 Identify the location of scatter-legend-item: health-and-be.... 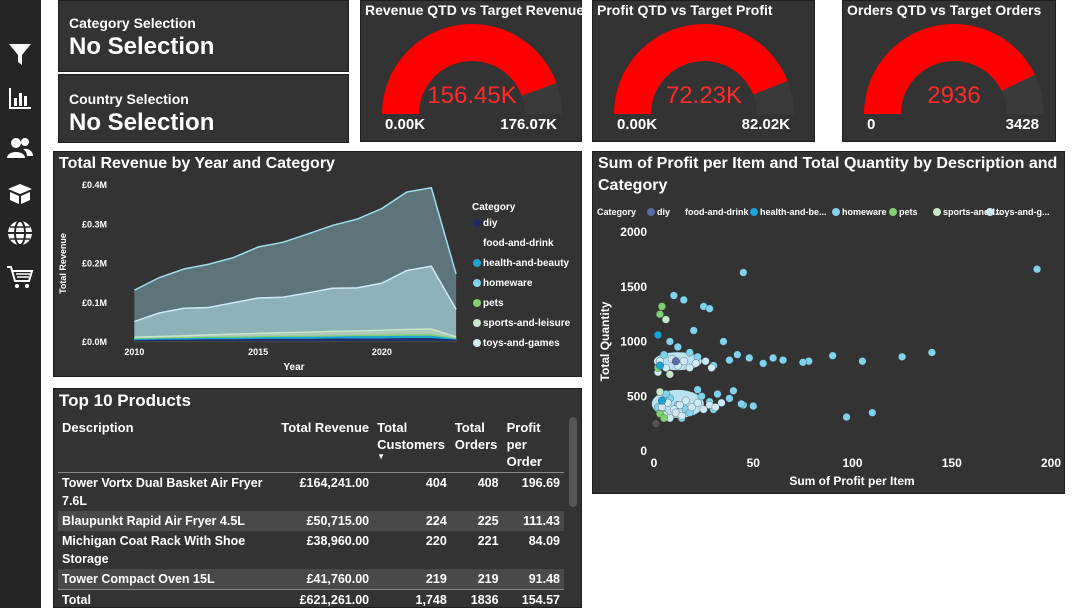
(793, 212).